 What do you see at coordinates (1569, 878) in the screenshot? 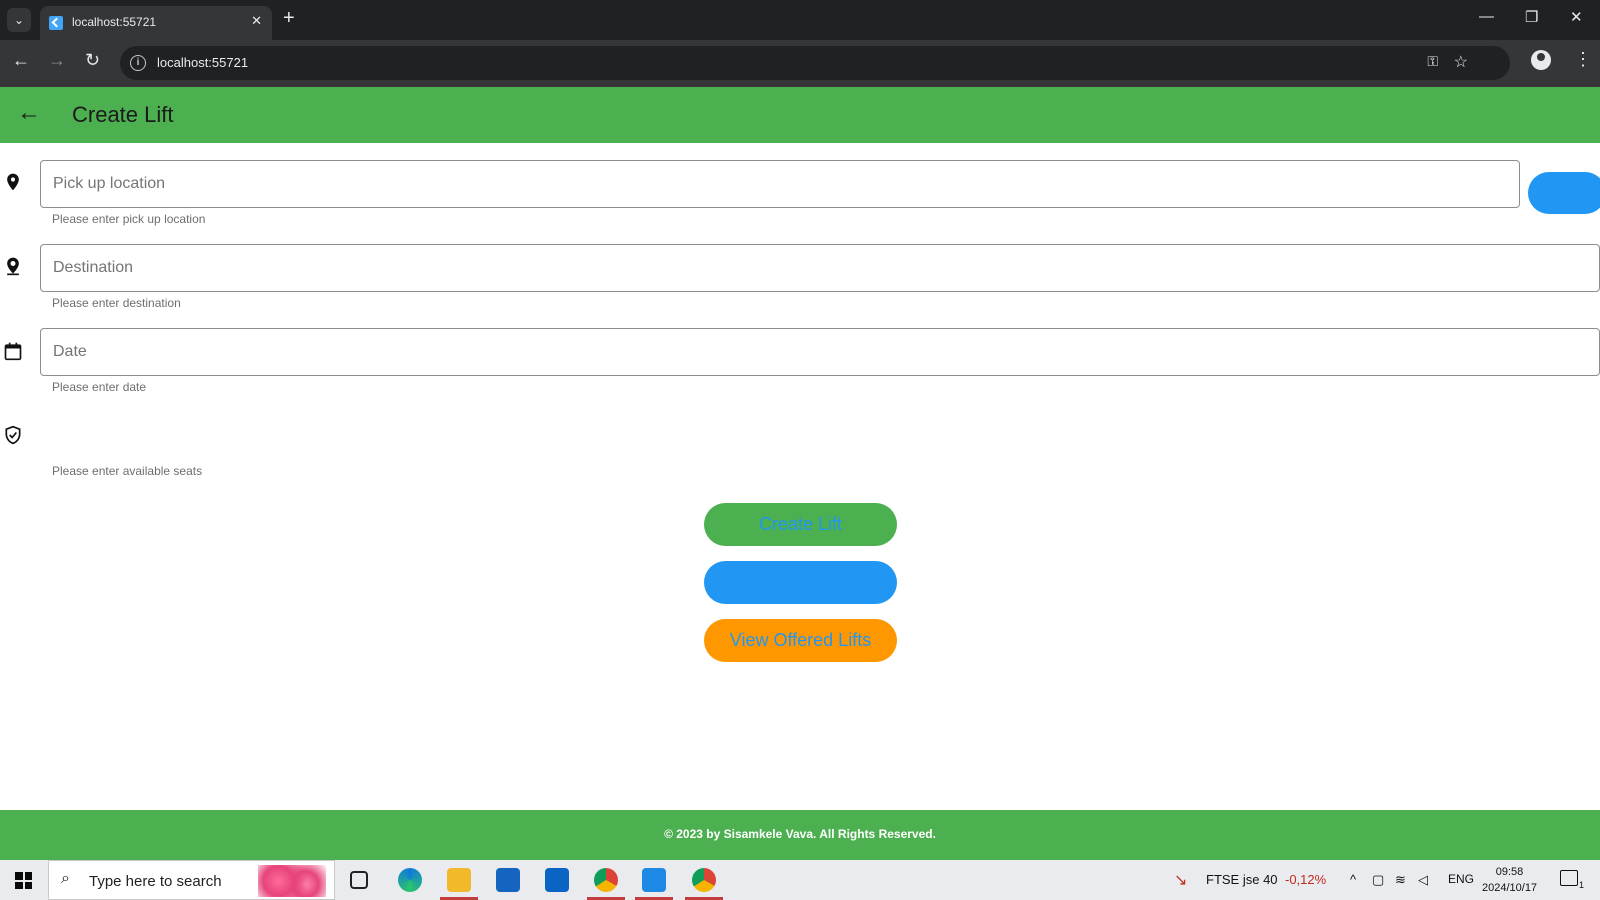
I see `notification-center-icon` at bounding box center [1569, 878].